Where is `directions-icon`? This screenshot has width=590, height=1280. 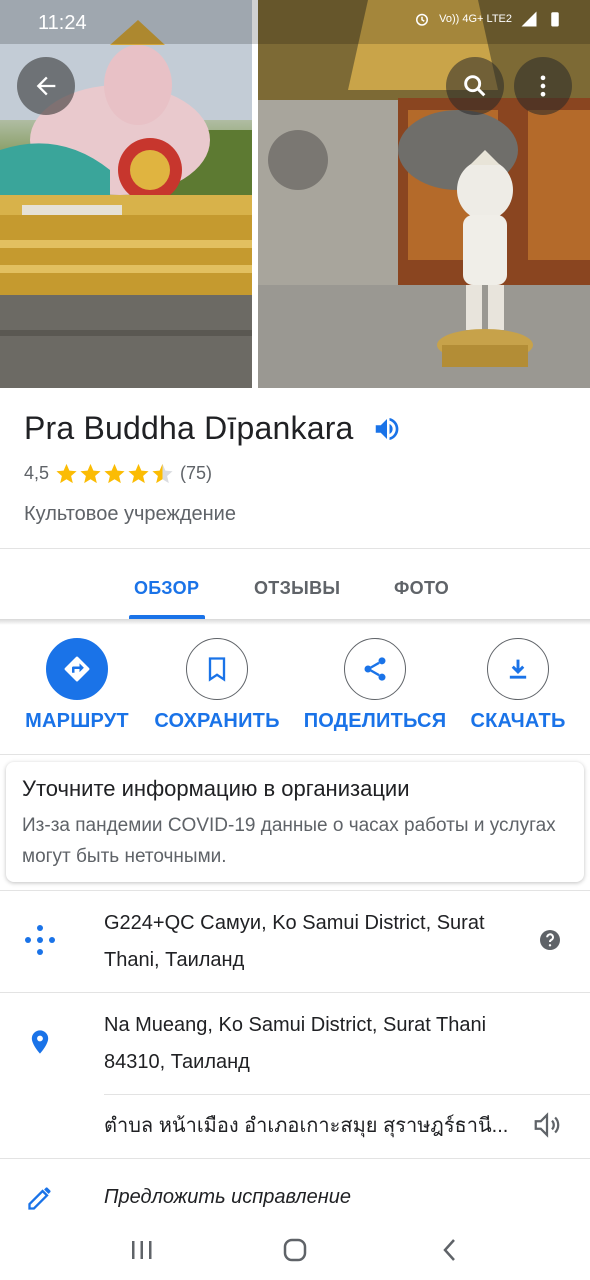
directions-icon is located at coordinates (77, 669).